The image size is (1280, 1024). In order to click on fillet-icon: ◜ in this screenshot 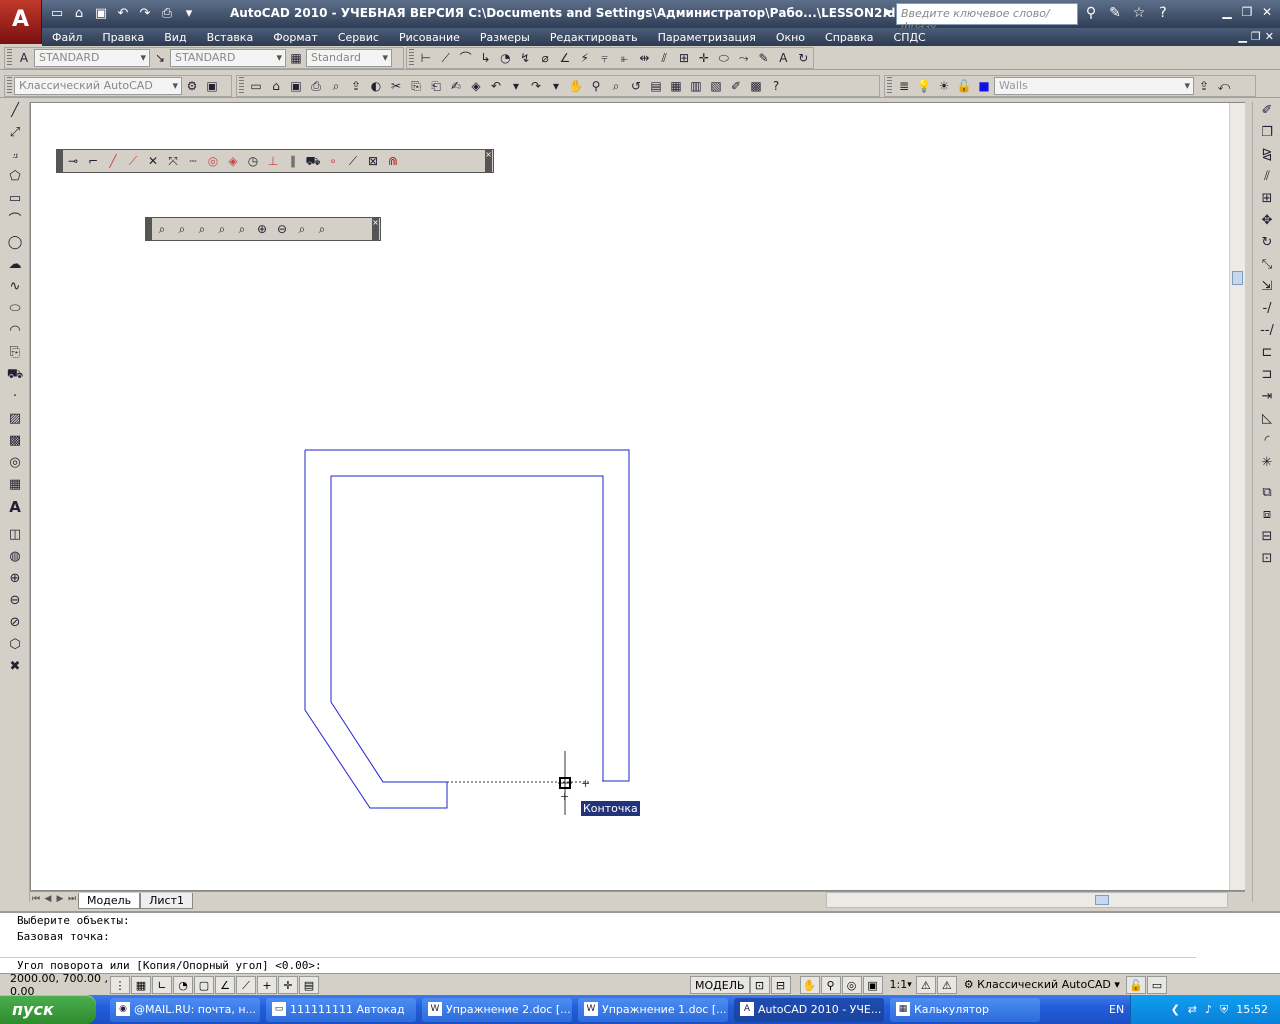, I will do `click(1267, 443)`.